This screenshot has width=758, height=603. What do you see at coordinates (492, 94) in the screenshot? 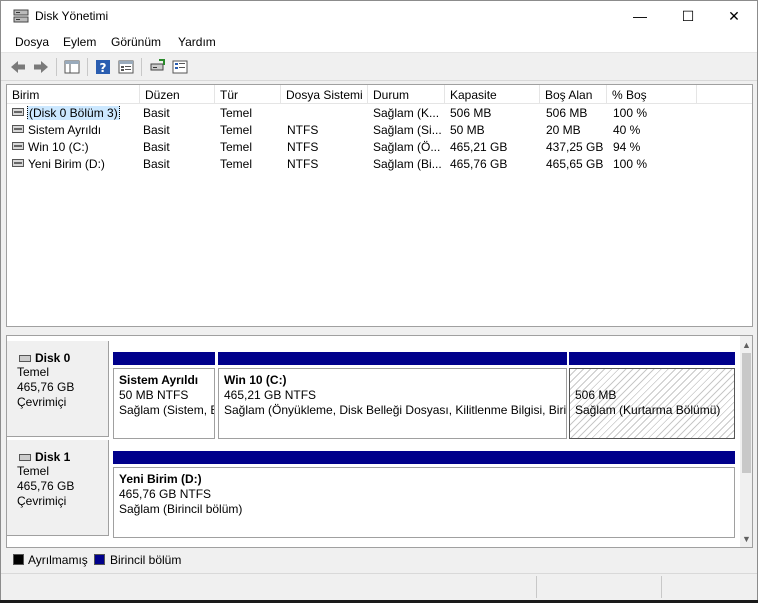
I see `column-header-kapasite: Kapasite` at bounding box center [492, 94].